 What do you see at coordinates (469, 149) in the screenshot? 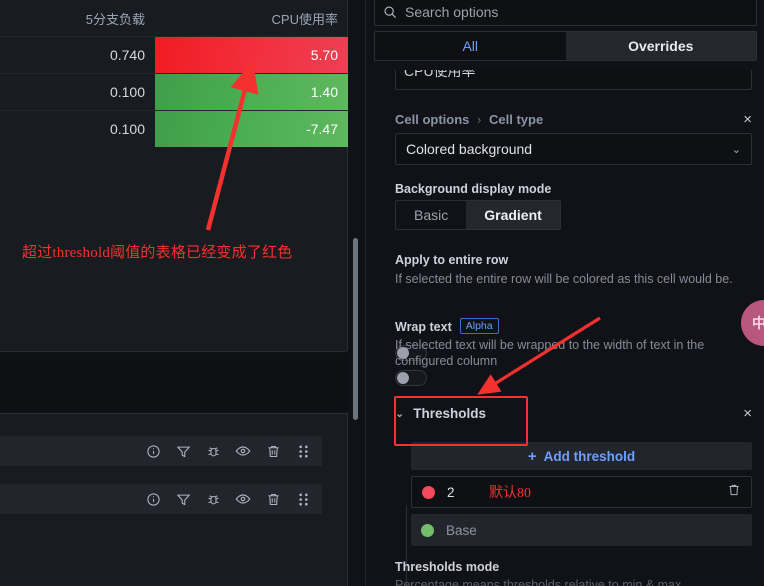
I see `cell-type-selected-value: Colored background` at bounding box center [469, 149].